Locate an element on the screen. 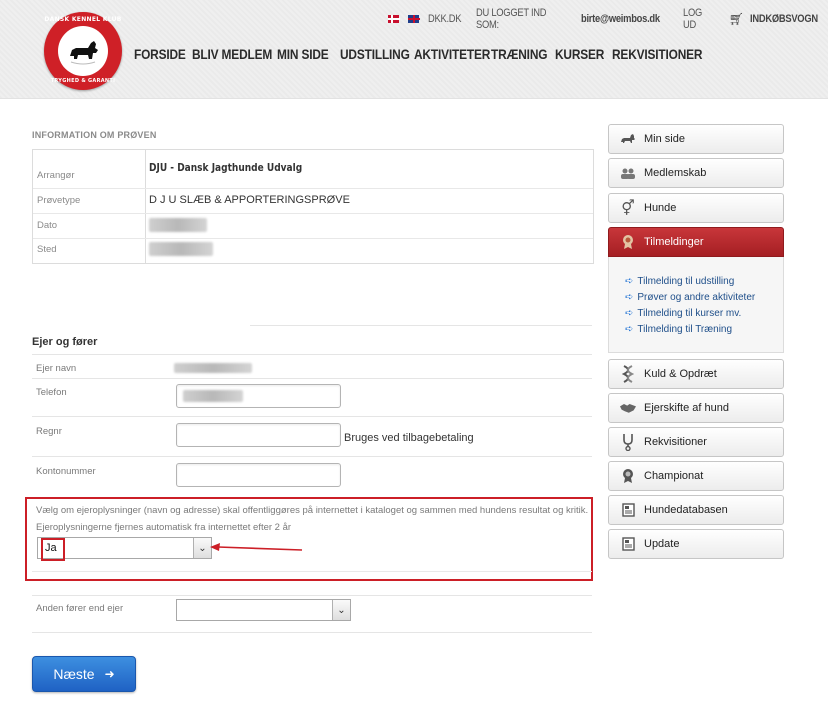 Image resolution: width=828 pixels, height=704 pixels. logo-dog-emblem is located at coordinates (83, 51).